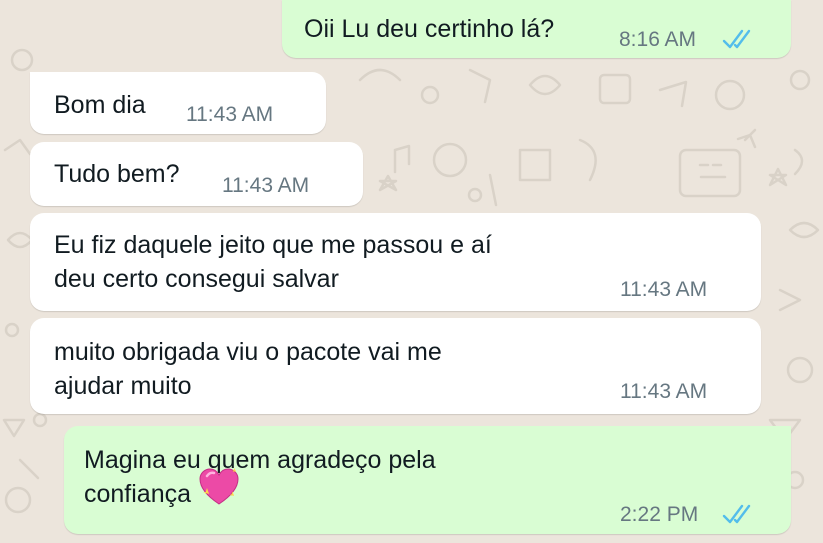 The image size is (823, 543). What do you see at coordinates (659, 514) in the screenshot?
I see `message-timestamp: 2:22 PM` at bounding box center [659, 514].